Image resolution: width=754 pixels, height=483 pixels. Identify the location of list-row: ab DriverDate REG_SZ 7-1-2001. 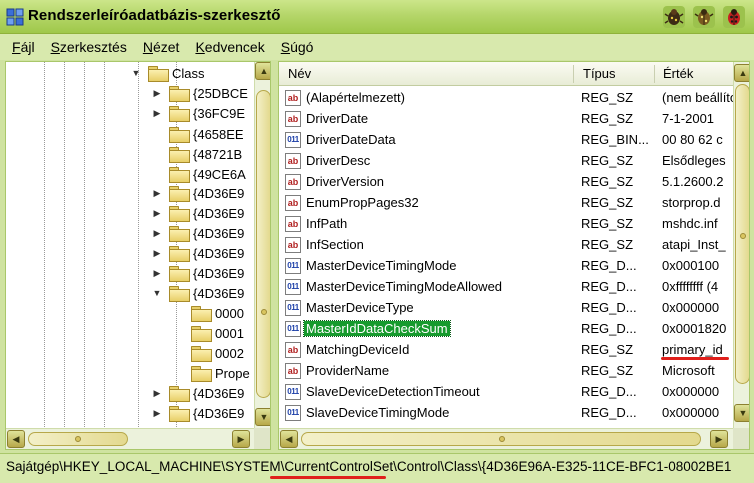
(506, 119).